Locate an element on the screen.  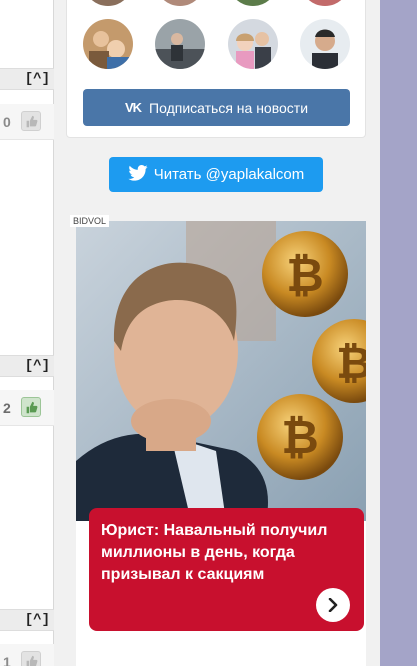
vk-subscribe-button: VK Подписаться на новости is located at coordinates (216, 107).